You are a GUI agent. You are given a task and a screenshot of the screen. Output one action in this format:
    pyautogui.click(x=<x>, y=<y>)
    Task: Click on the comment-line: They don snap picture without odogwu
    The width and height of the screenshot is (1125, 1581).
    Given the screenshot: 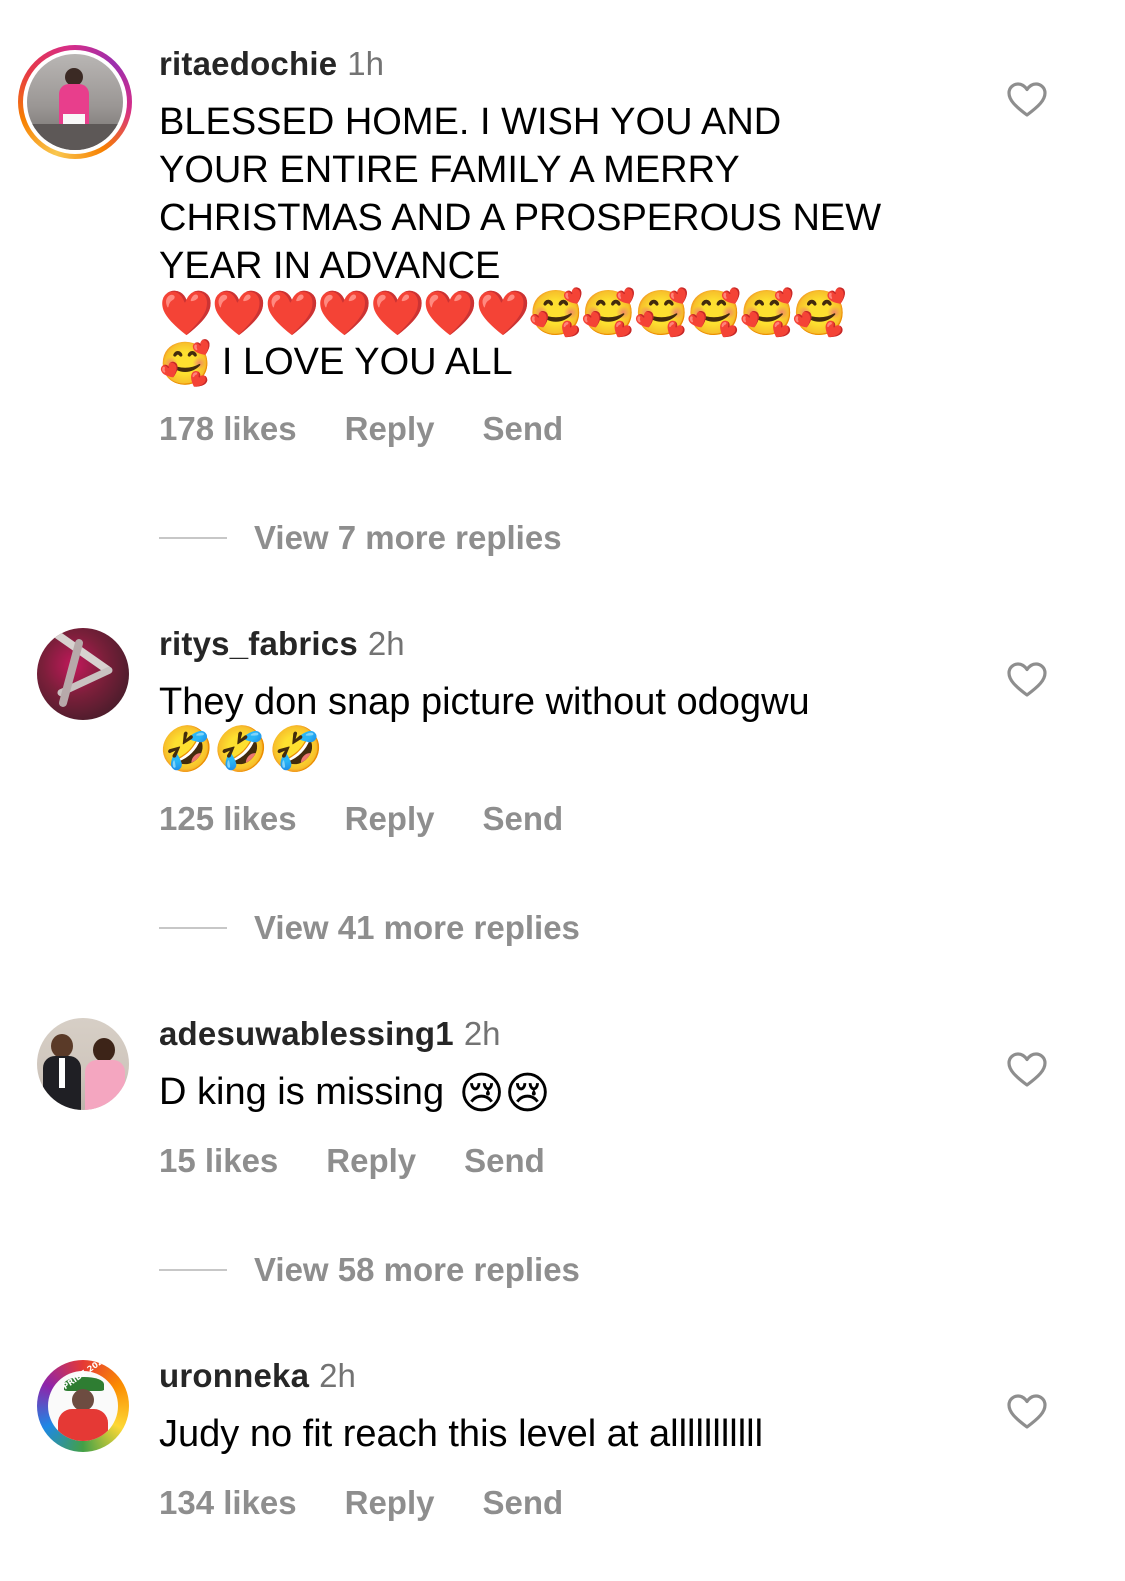 What is the action you would take?
    pyautogui.click(x=484, y=702)
    